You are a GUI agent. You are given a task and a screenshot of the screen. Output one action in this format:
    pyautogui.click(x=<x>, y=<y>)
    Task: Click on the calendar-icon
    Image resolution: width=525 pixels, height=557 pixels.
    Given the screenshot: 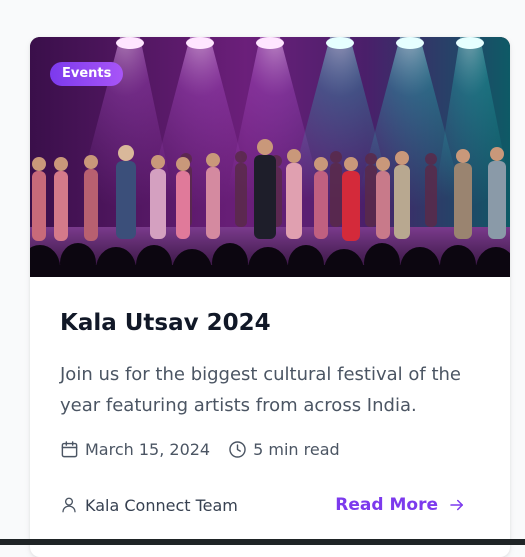 What is the action you would take?
    pyautogui.click(x=69, y=449)
    